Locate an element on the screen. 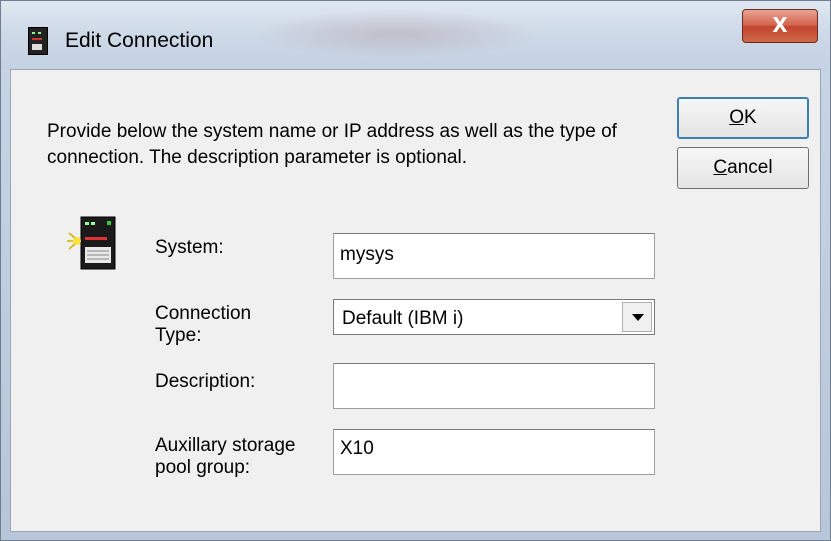  server-connection-icon is located at coordinates (91, 243).